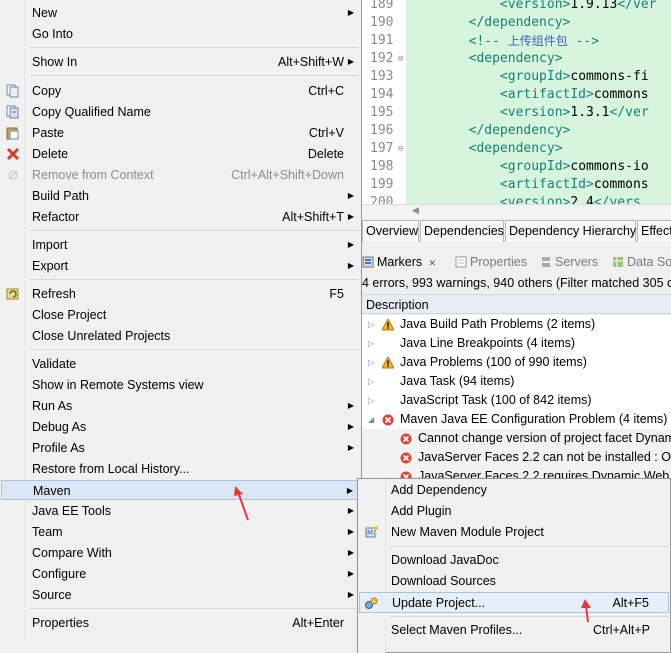 This screenshot has height=653, width=671. I want to click on menu-label: New, so click(45, 13).